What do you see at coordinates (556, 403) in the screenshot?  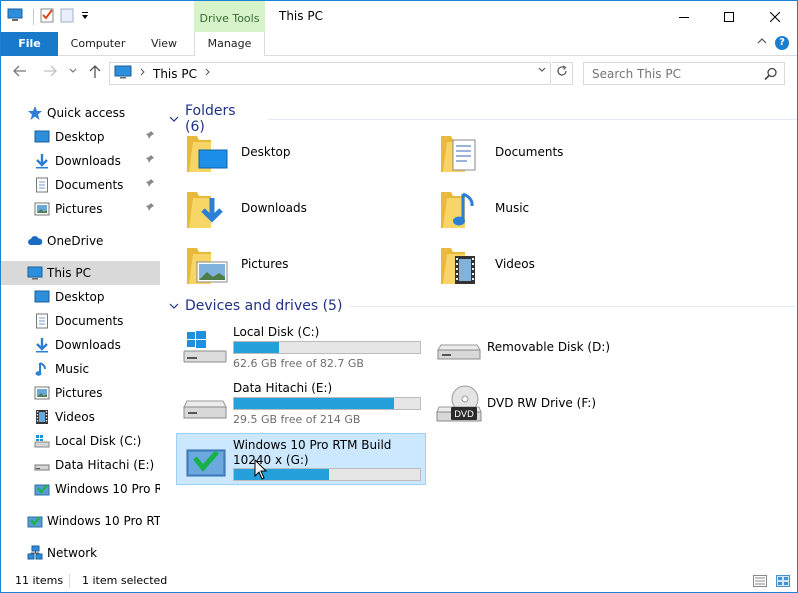 I see `drive-dvd-rw-f: DVD DVD RW Drive (F:)` at bounding box center [556, 403].